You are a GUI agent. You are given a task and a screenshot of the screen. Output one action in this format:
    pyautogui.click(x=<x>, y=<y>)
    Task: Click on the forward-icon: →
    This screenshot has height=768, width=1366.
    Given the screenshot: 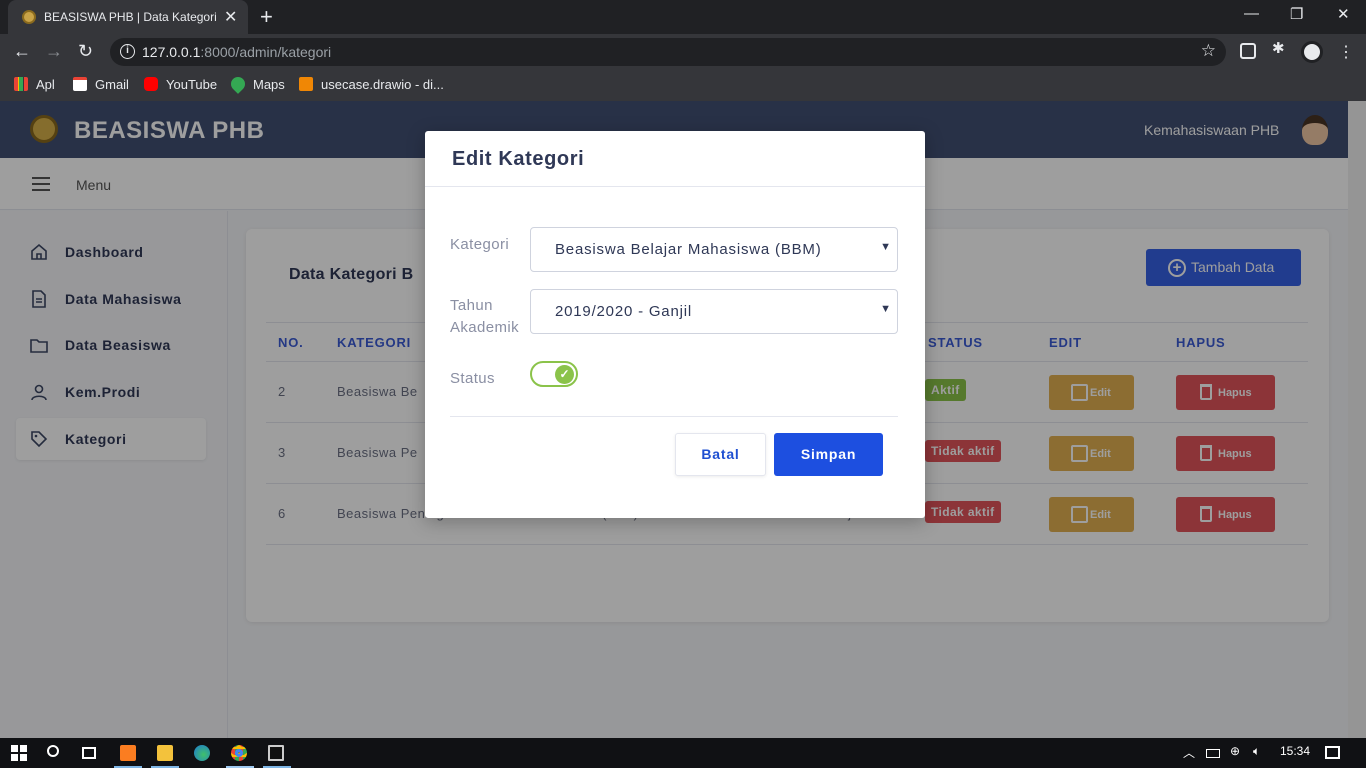 What is the action you would take?
    pyautogui.click(x=54, y=51)
    